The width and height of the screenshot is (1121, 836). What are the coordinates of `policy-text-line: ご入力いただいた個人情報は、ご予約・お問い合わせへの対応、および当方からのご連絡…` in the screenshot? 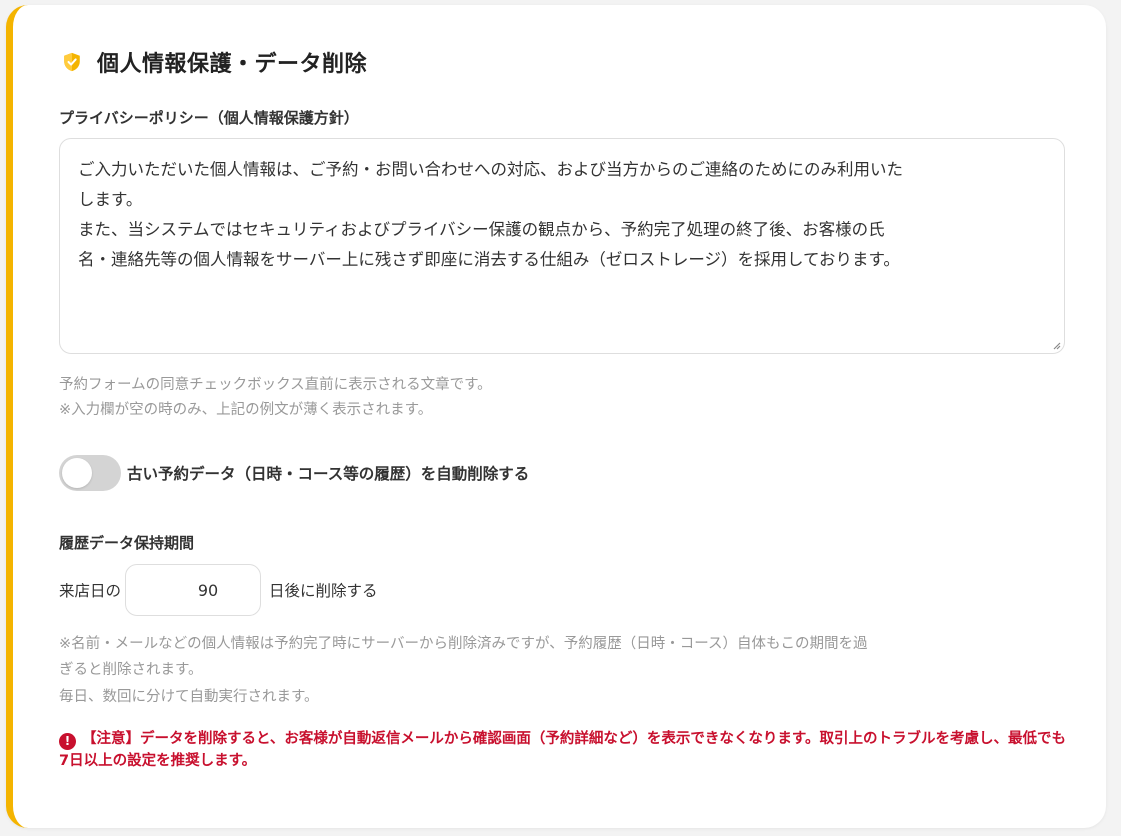 It's located at (490, 169).